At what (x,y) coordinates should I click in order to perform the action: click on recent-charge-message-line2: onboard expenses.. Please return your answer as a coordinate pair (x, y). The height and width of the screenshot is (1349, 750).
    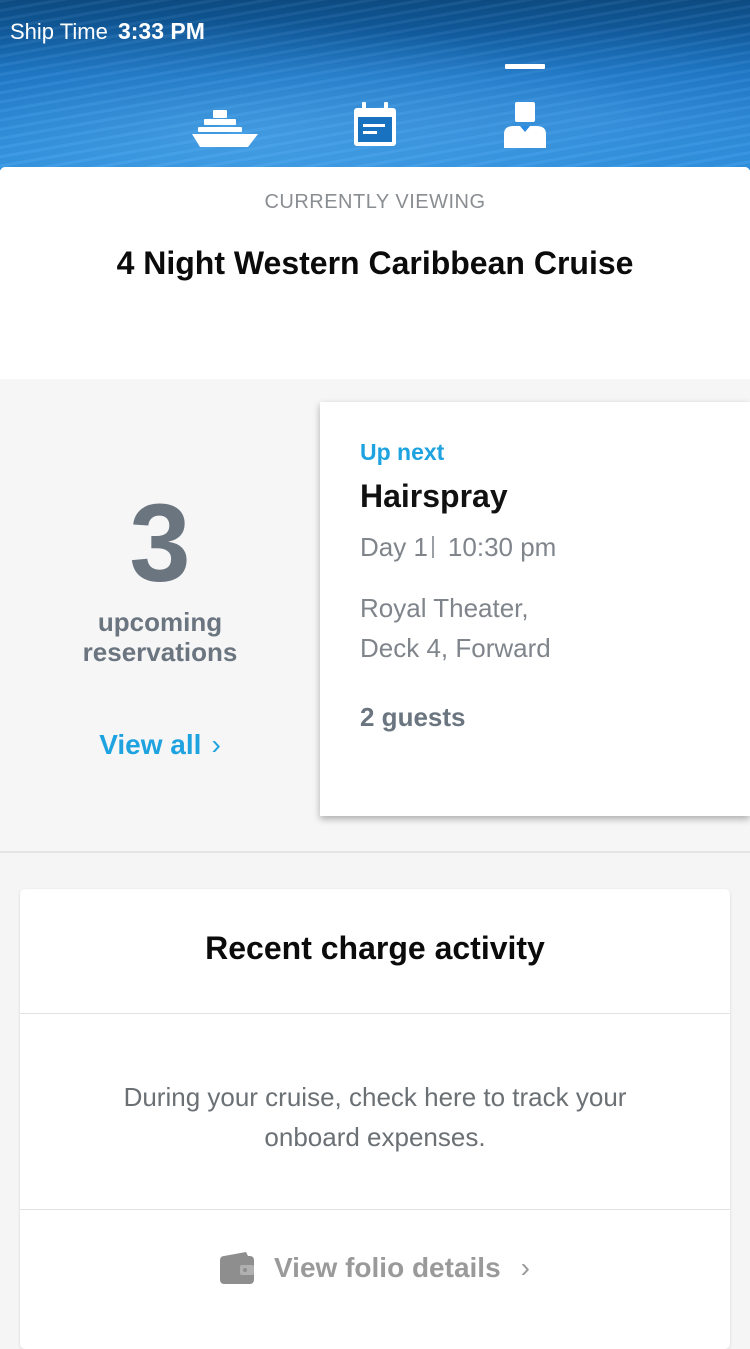
    Looking at the image, I should click on (375, 1137).